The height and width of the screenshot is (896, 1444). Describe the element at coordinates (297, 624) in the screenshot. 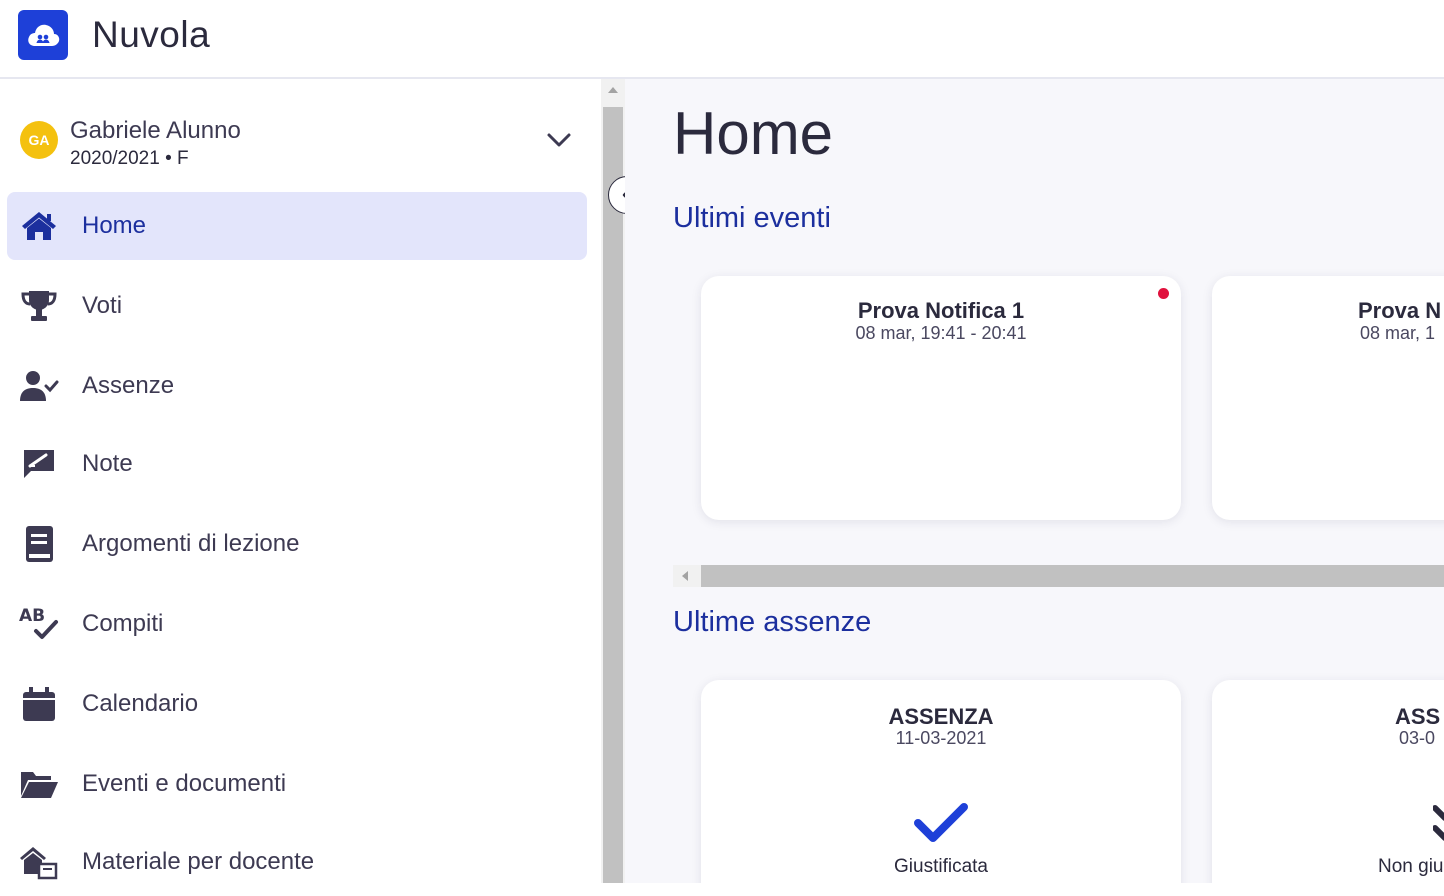

I see `sidebar-item-compiti: AB Compiti` at that location.